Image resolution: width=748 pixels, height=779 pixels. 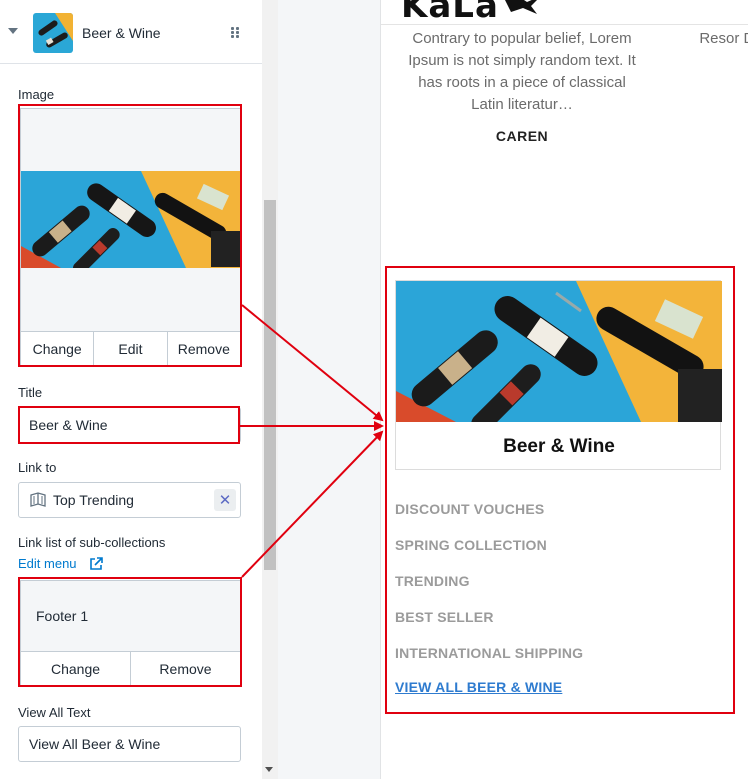 What do you see at coordinates (444, 617) in the screenshot?
I see `sub-collection-link: BEST SELLER` at bounding box center [444, 617].